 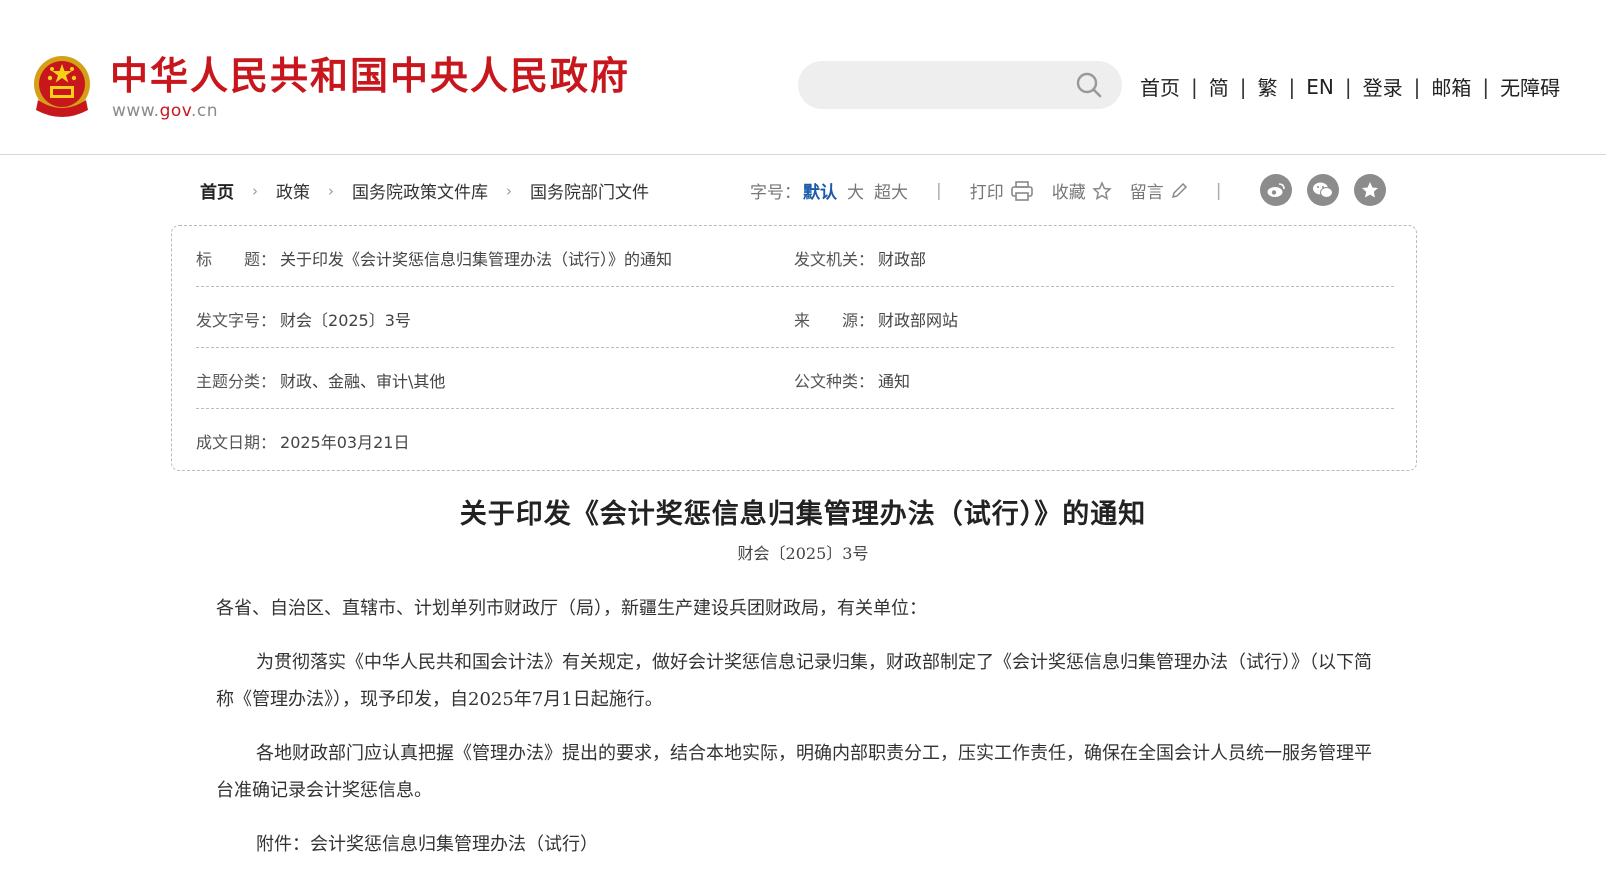 I want to click on info-cell-date: 成文日期： 2025年03月21日, so click(x=302, y=441).